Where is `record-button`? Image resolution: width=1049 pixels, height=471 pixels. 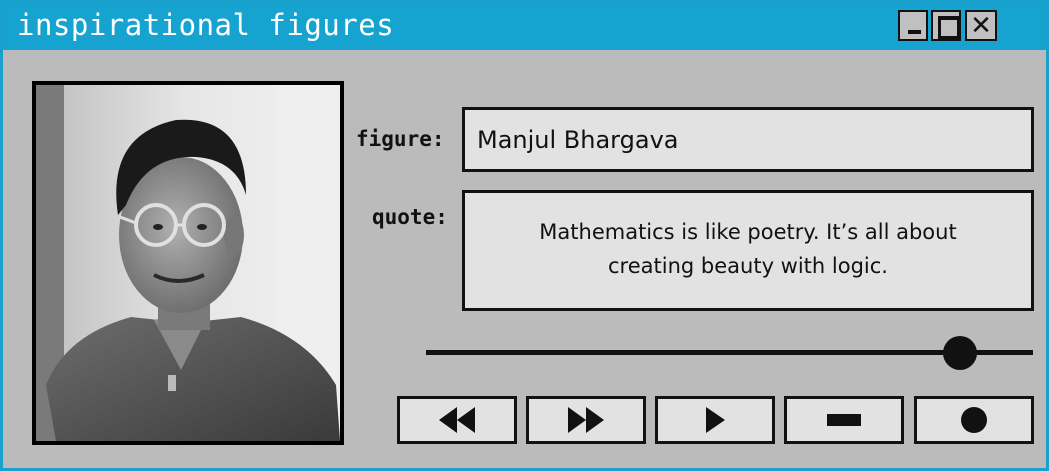
record-button is located at coordinates (974, 420).